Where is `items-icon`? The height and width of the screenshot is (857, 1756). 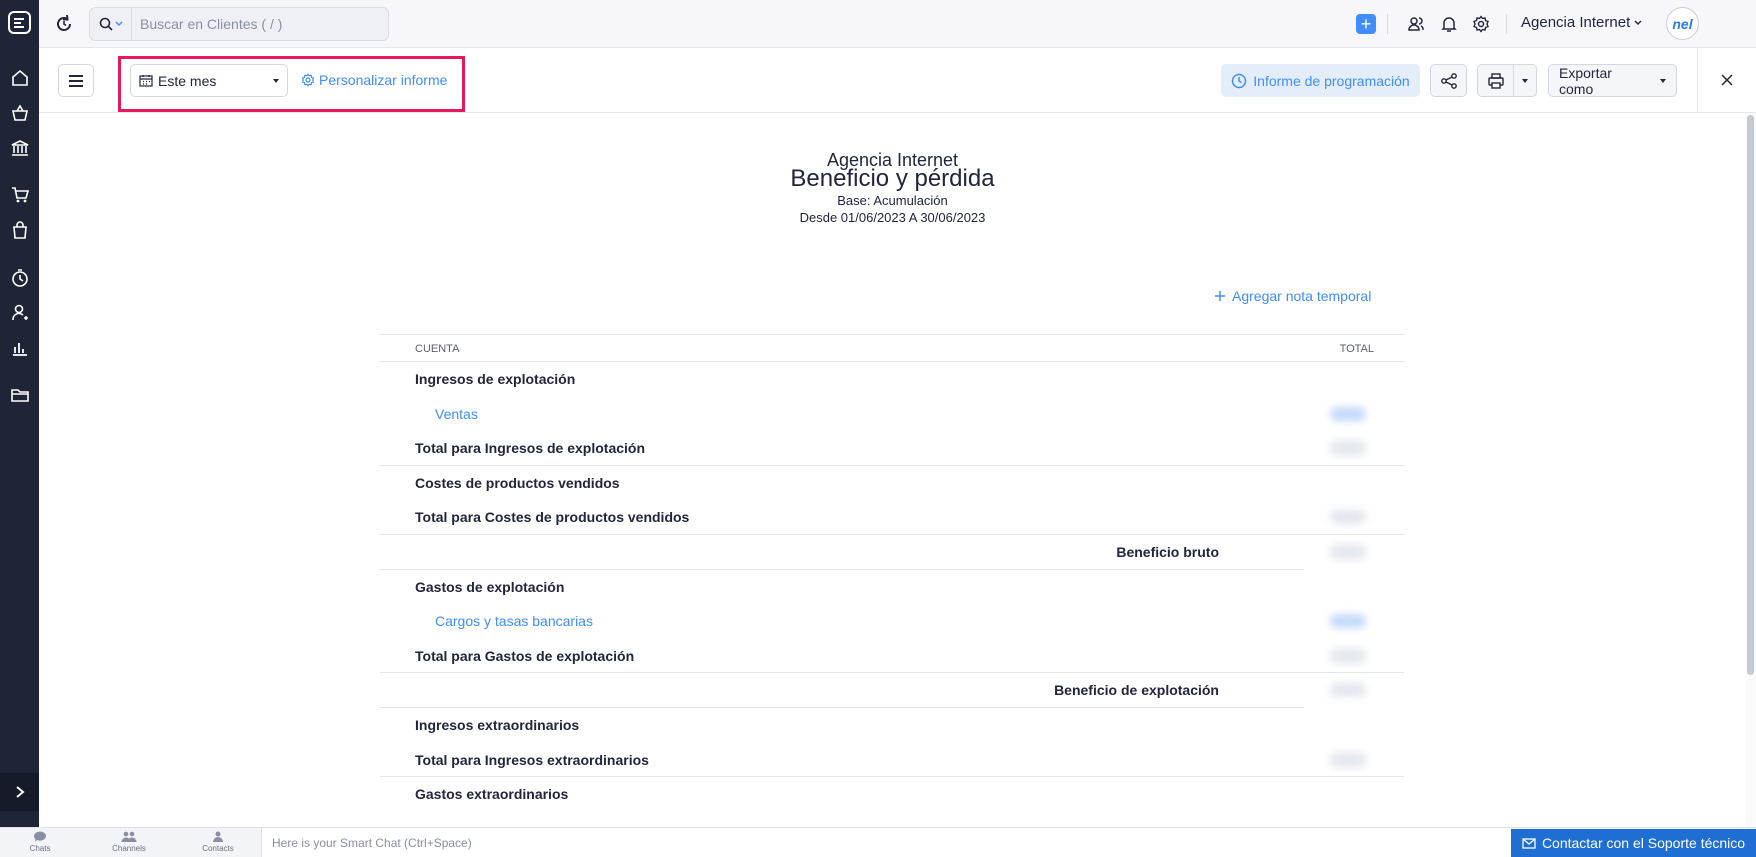
items-icon is located at coordinates (20, 113).